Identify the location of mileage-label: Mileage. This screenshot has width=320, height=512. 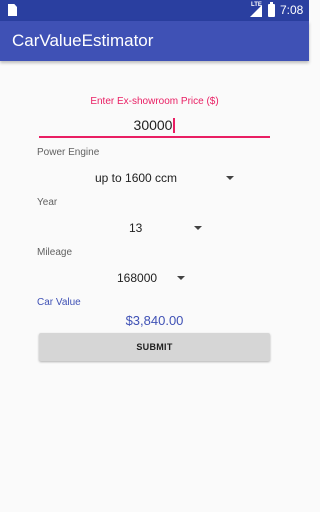
(55, 252).